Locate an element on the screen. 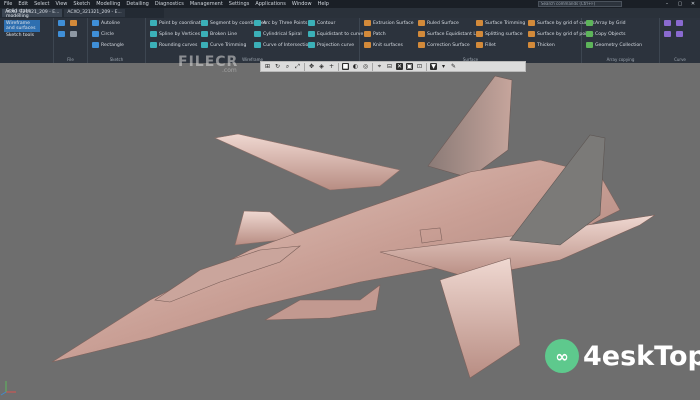 Image resolution: width=700 pixels, height=400 pixels. display-mode-icon: ◐ is located at coordinates (355, 66).